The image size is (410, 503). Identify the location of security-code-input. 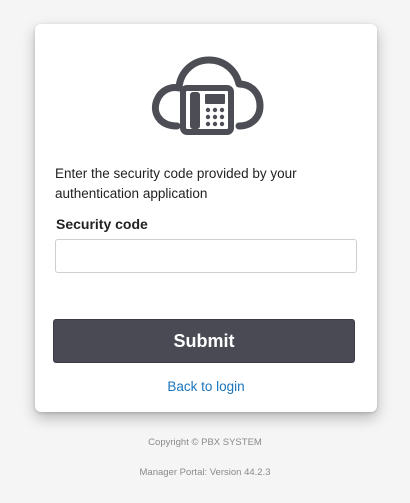
(206, 256).